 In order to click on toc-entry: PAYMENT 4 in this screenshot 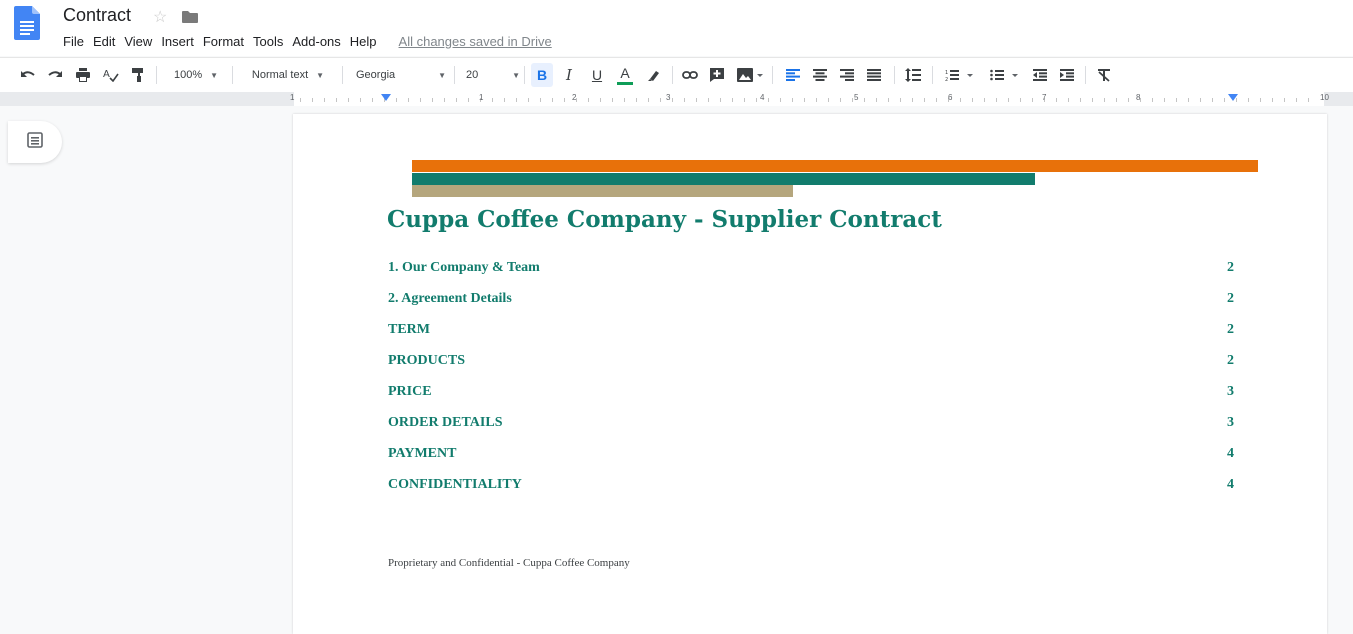, I will do `click(811, 461)`.